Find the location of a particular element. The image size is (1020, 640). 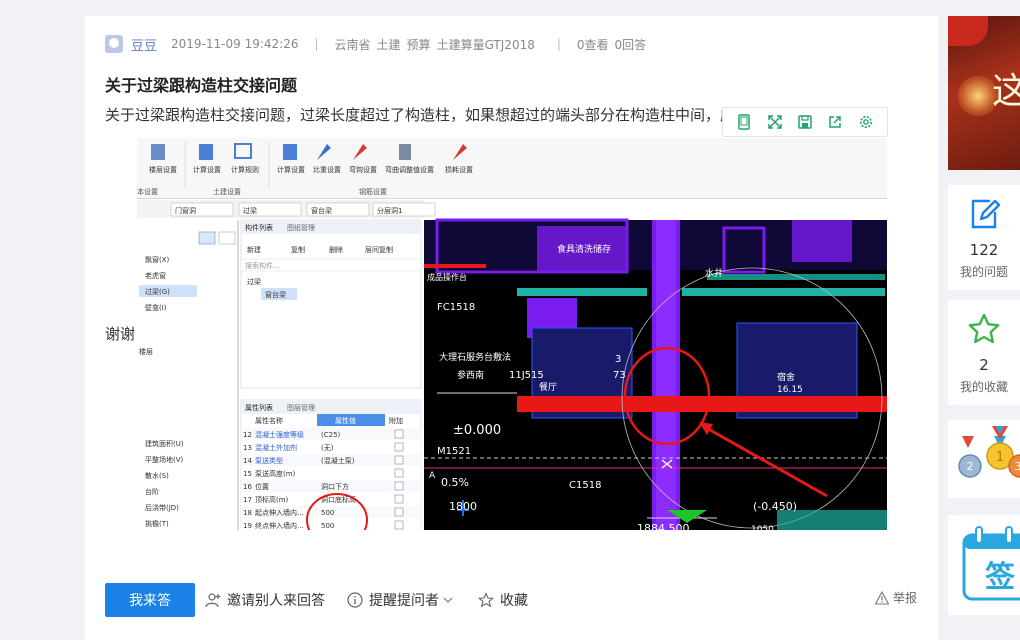

property-row-value: (无) is located at coordinates (327, 448).